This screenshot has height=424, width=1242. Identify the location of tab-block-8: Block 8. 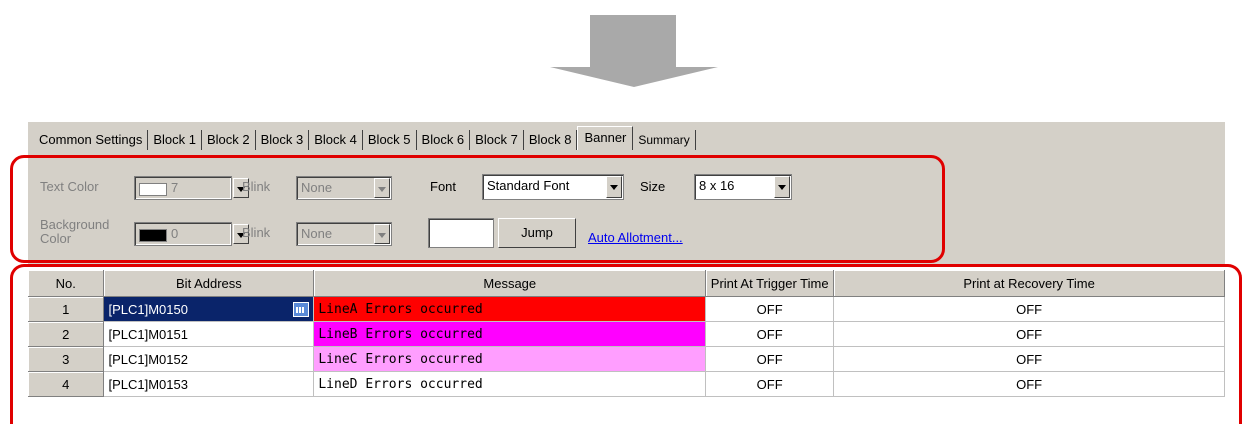
(550, 140).